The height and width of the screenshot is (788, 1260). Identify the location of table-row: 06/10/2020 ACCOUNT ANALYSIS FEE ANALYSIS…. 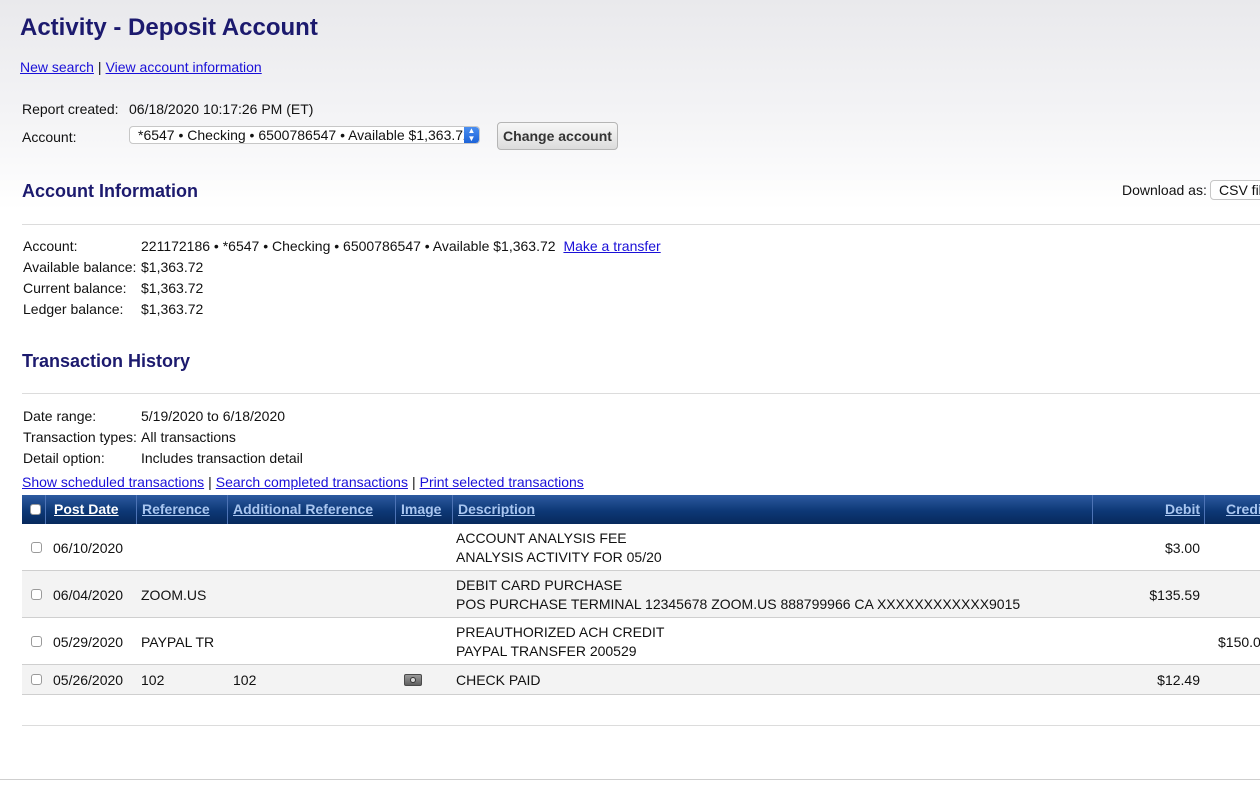
(641, 547).